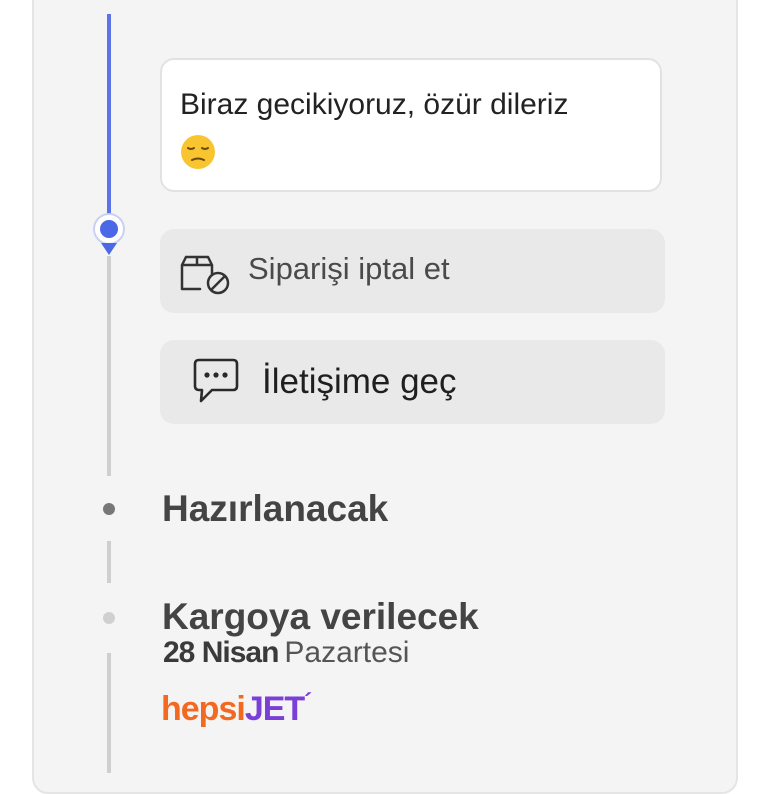  I want to click on step-title-shipping: Kargoya verilecek, so click(320, 616).